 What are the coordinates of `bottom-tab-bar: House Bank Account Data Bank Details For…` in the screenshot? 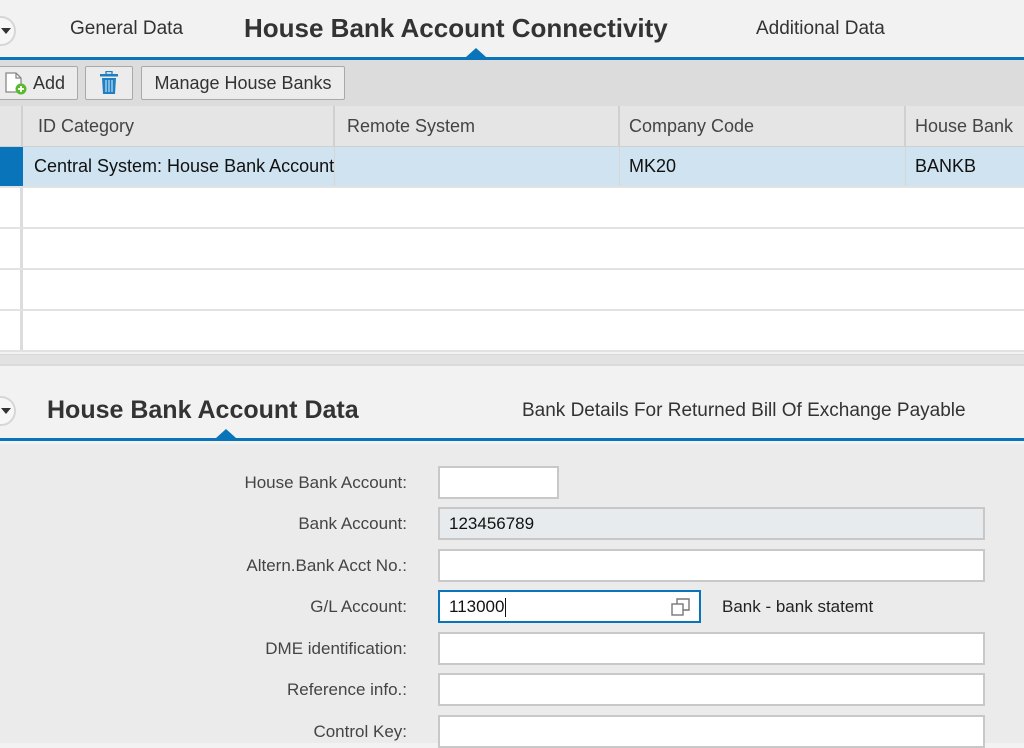 It's located at (512, 411).